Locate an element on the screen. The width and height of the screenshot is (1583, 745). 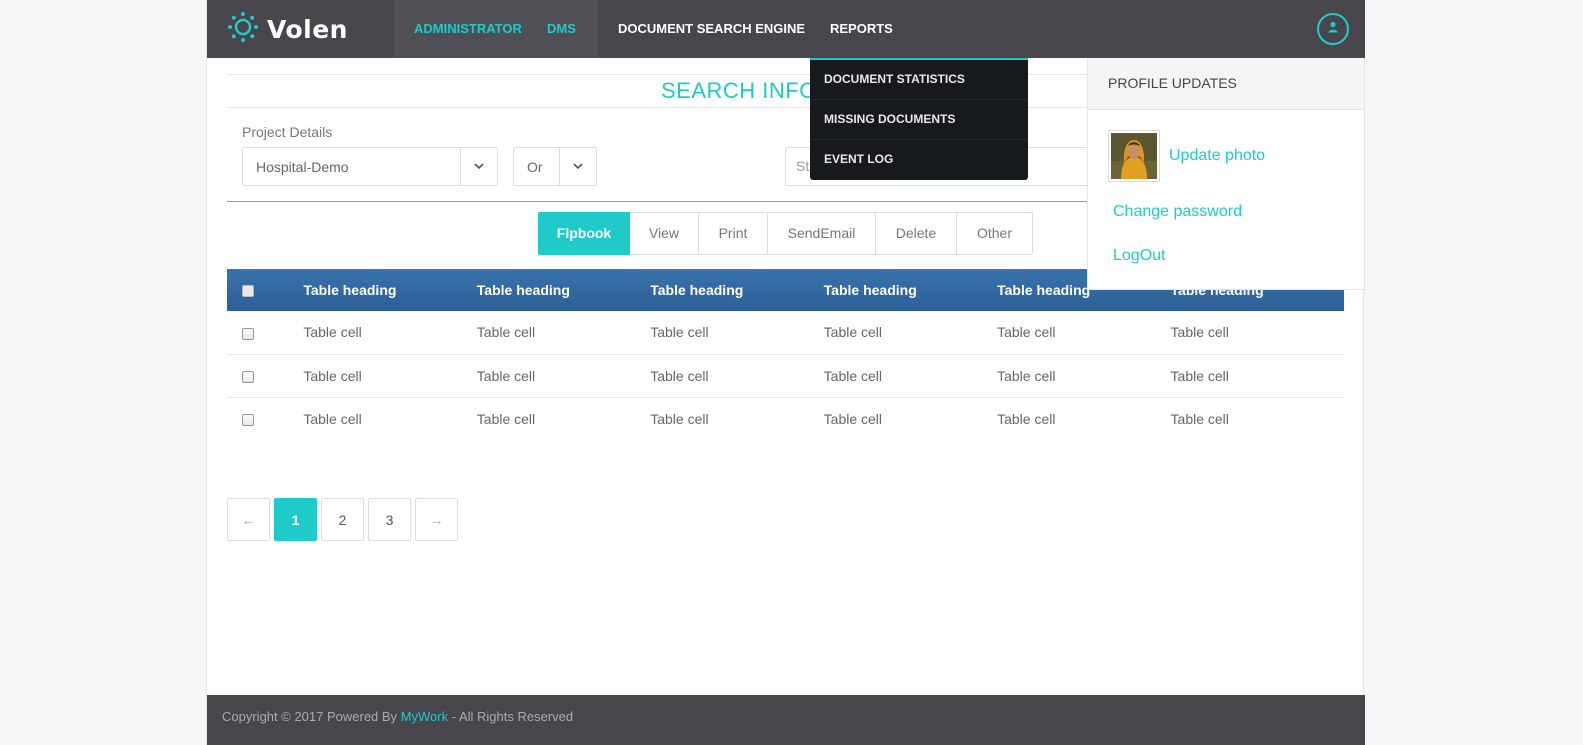
user-icon is located at coordinates (1333, 29).